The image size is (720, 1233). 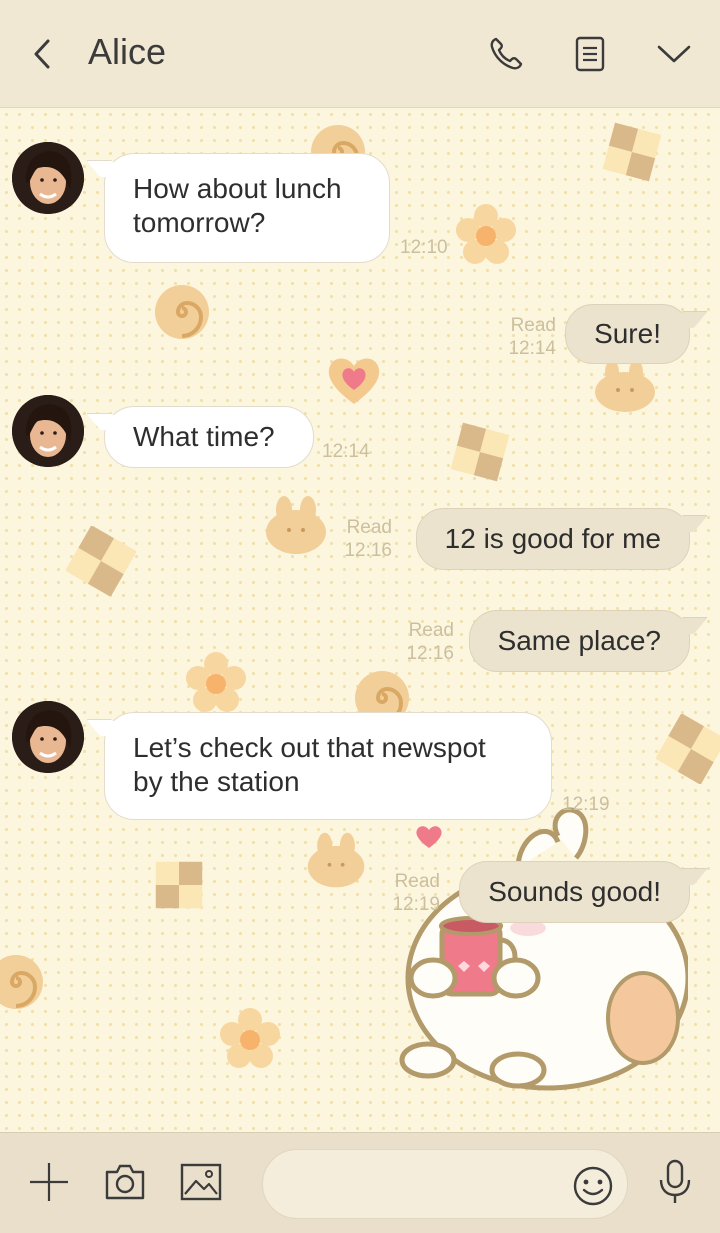 What do you see at coordinates (674, 54) in the screenshot?
I see `chevron-down-icon` at bounding box center [674, 54].